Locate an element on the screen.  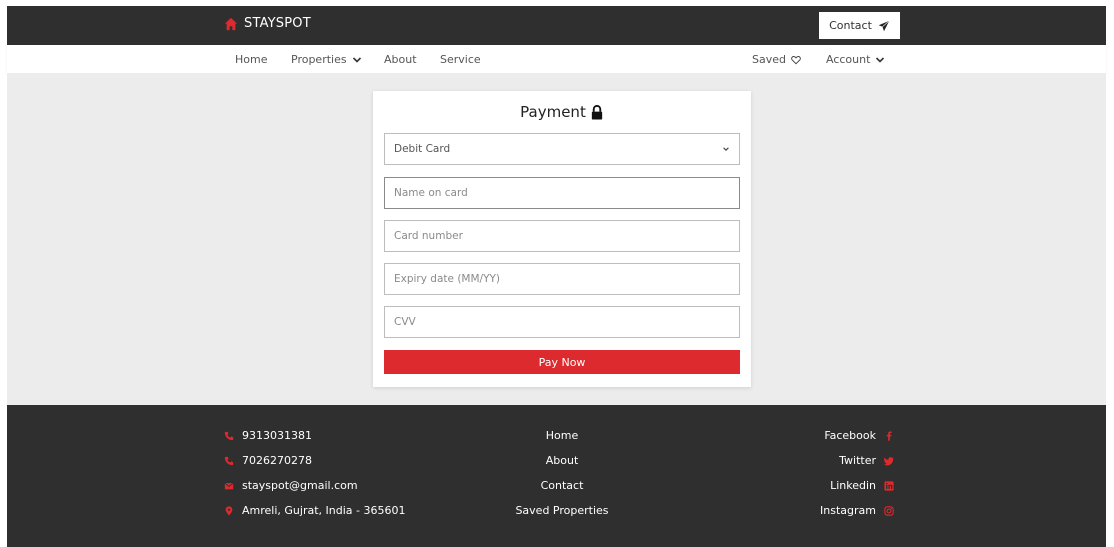
name-on-card-input is located at coordinates (562, 193).